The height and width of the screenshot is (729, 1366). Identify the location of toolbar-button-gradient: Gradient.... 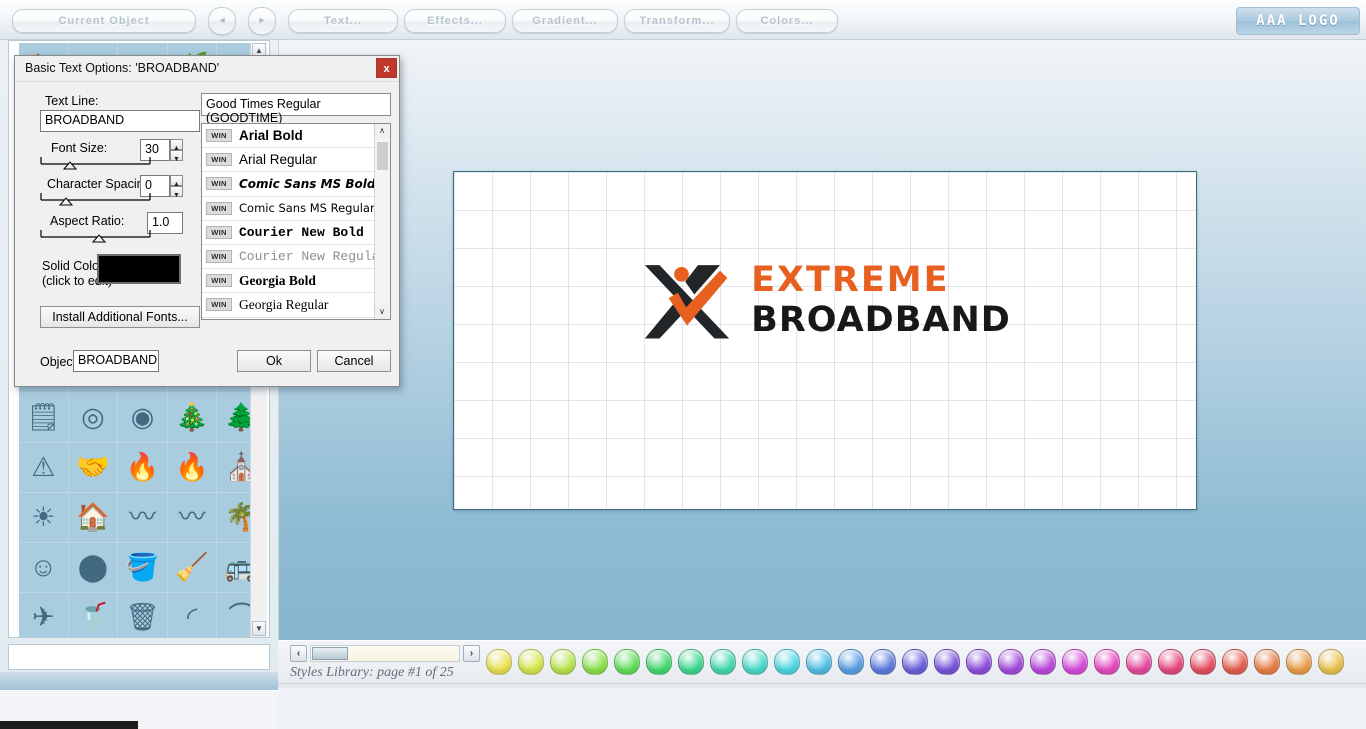
(565, 21).